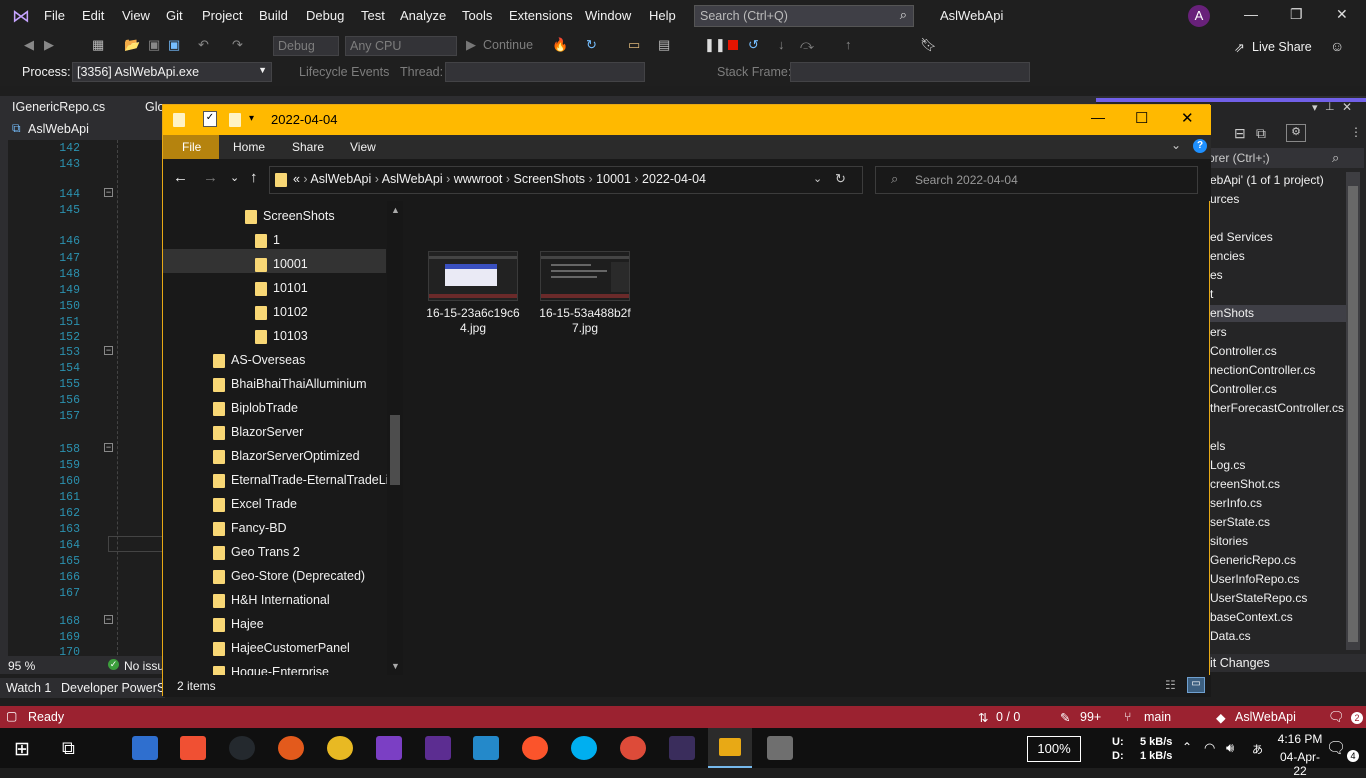 The width and height of the screenshot is (1366, 778). What do you see at coordinates (1330, 106) in the screenshot?
I see `pin-icon: ⊥` at bounding box center [1330, 106].